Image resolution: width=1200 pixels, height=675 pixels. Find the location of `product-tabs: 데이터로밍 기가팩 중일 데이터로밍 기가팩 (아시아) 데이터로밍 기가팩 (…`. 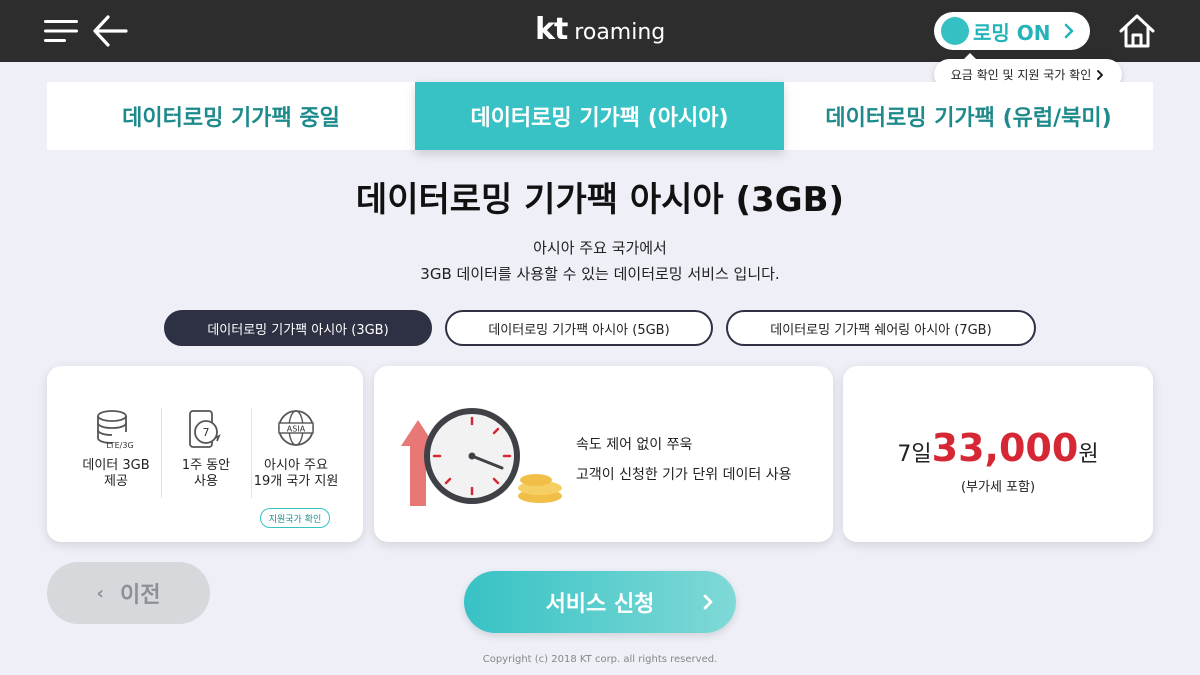

product-tabs: 데이터로밍 기가팩 중일 데이터로밍 기가팩 (아시아) 데이터로밍 기가팩 (… is located at coordinates (600, 116).